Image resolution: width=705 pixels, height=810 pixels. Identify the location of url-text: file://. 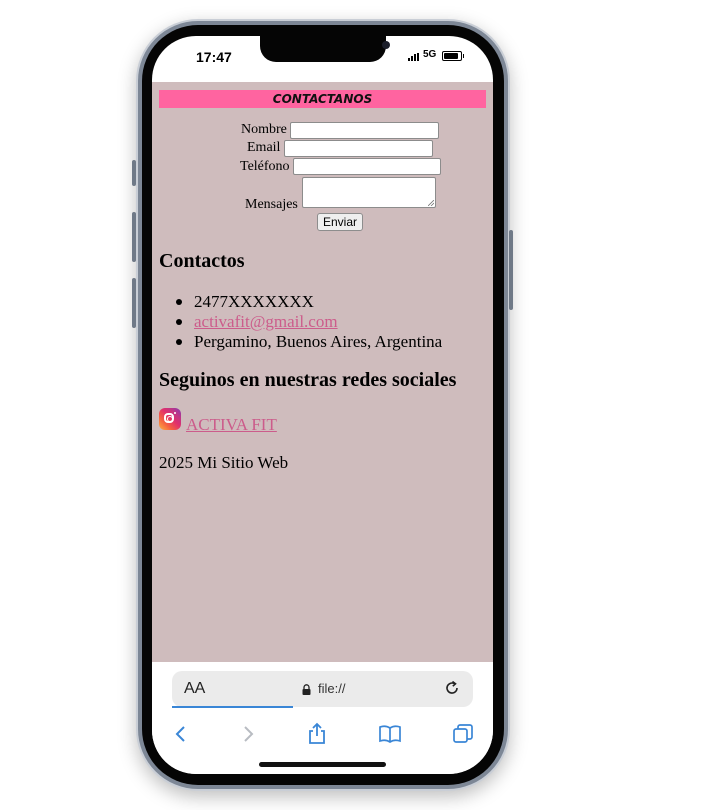
(331, 689).